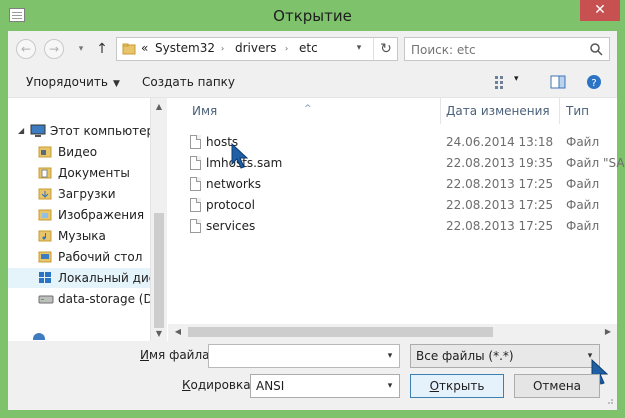 This screenshot has height=418, width=625. What do you see at coordinates (218, 385) in the screenshot?
I see `encoding-label: Кодировка:` at bounding box center [218, 385].